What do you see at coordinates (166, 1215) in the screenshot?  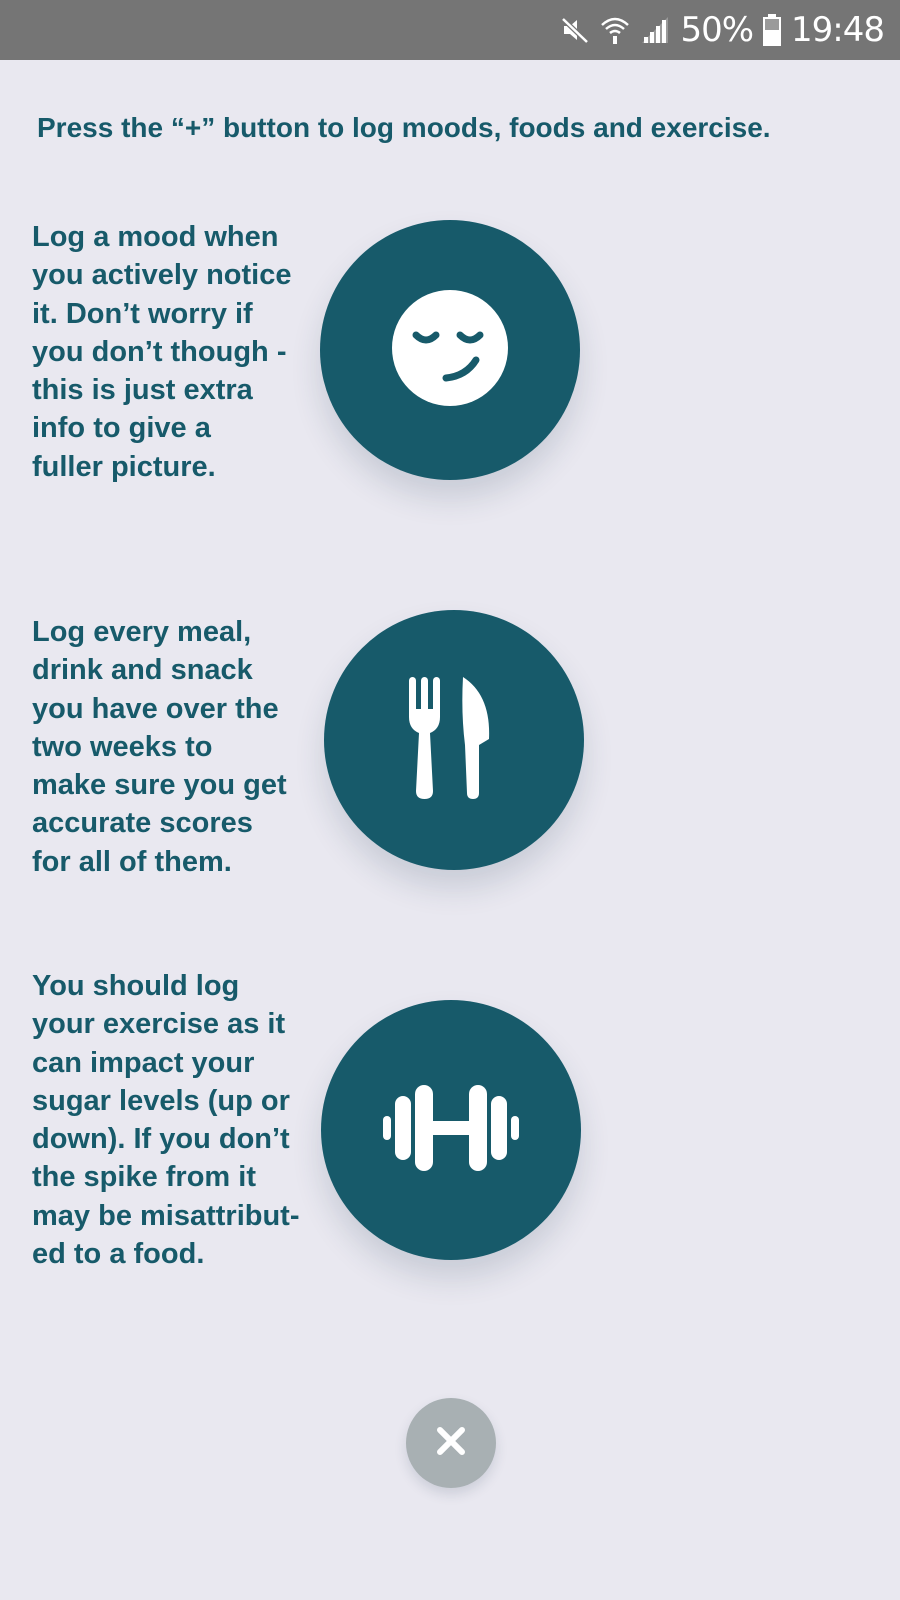 I see `text-line: may be misattribut-` at bounding box center [166, 1215].